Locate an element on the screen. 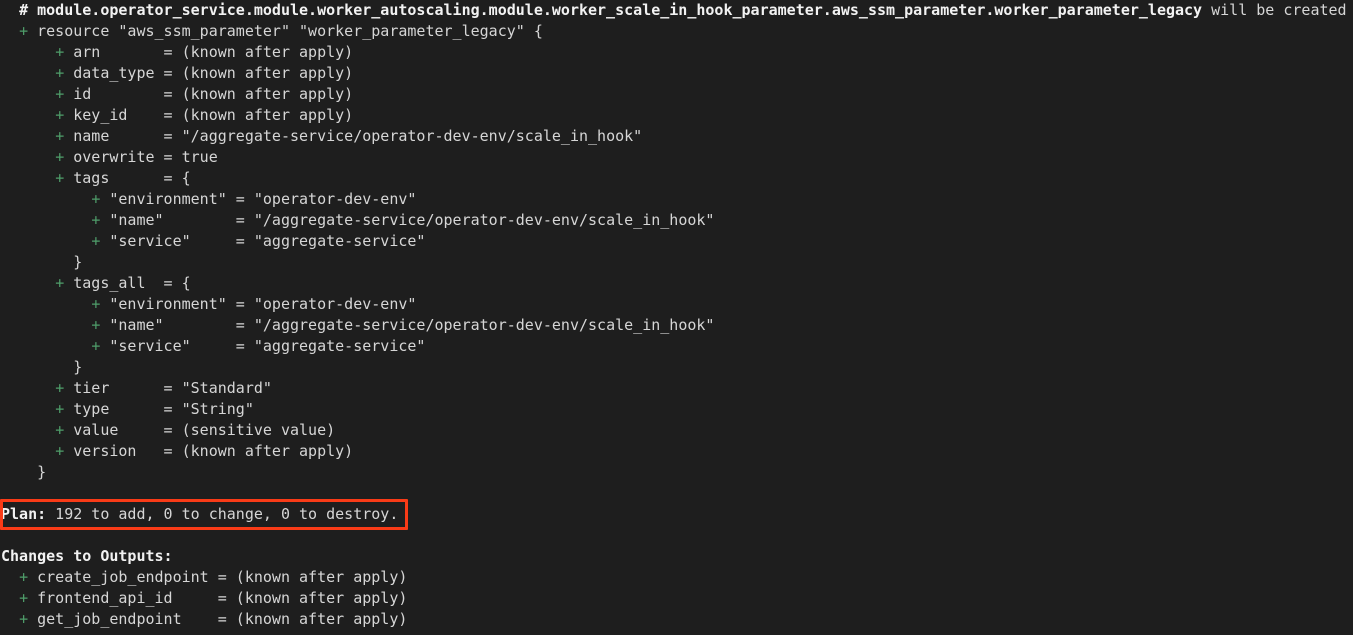 The height and width of the screenshot is (635, 1353). line-text: tags_all = { is located at coordinates (127, 283).